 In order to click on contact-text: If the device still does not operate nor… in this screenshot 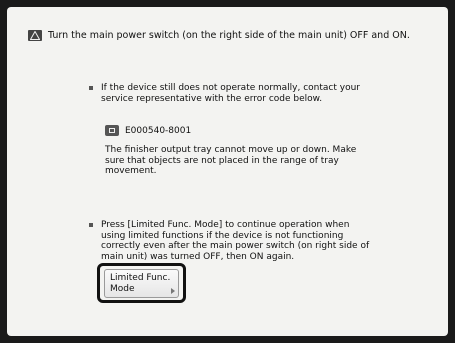, I will do `click(230, 93)`.